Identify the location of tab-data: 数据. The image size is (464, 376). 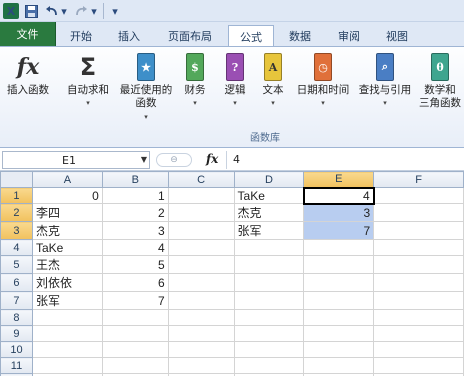
(300, 35).